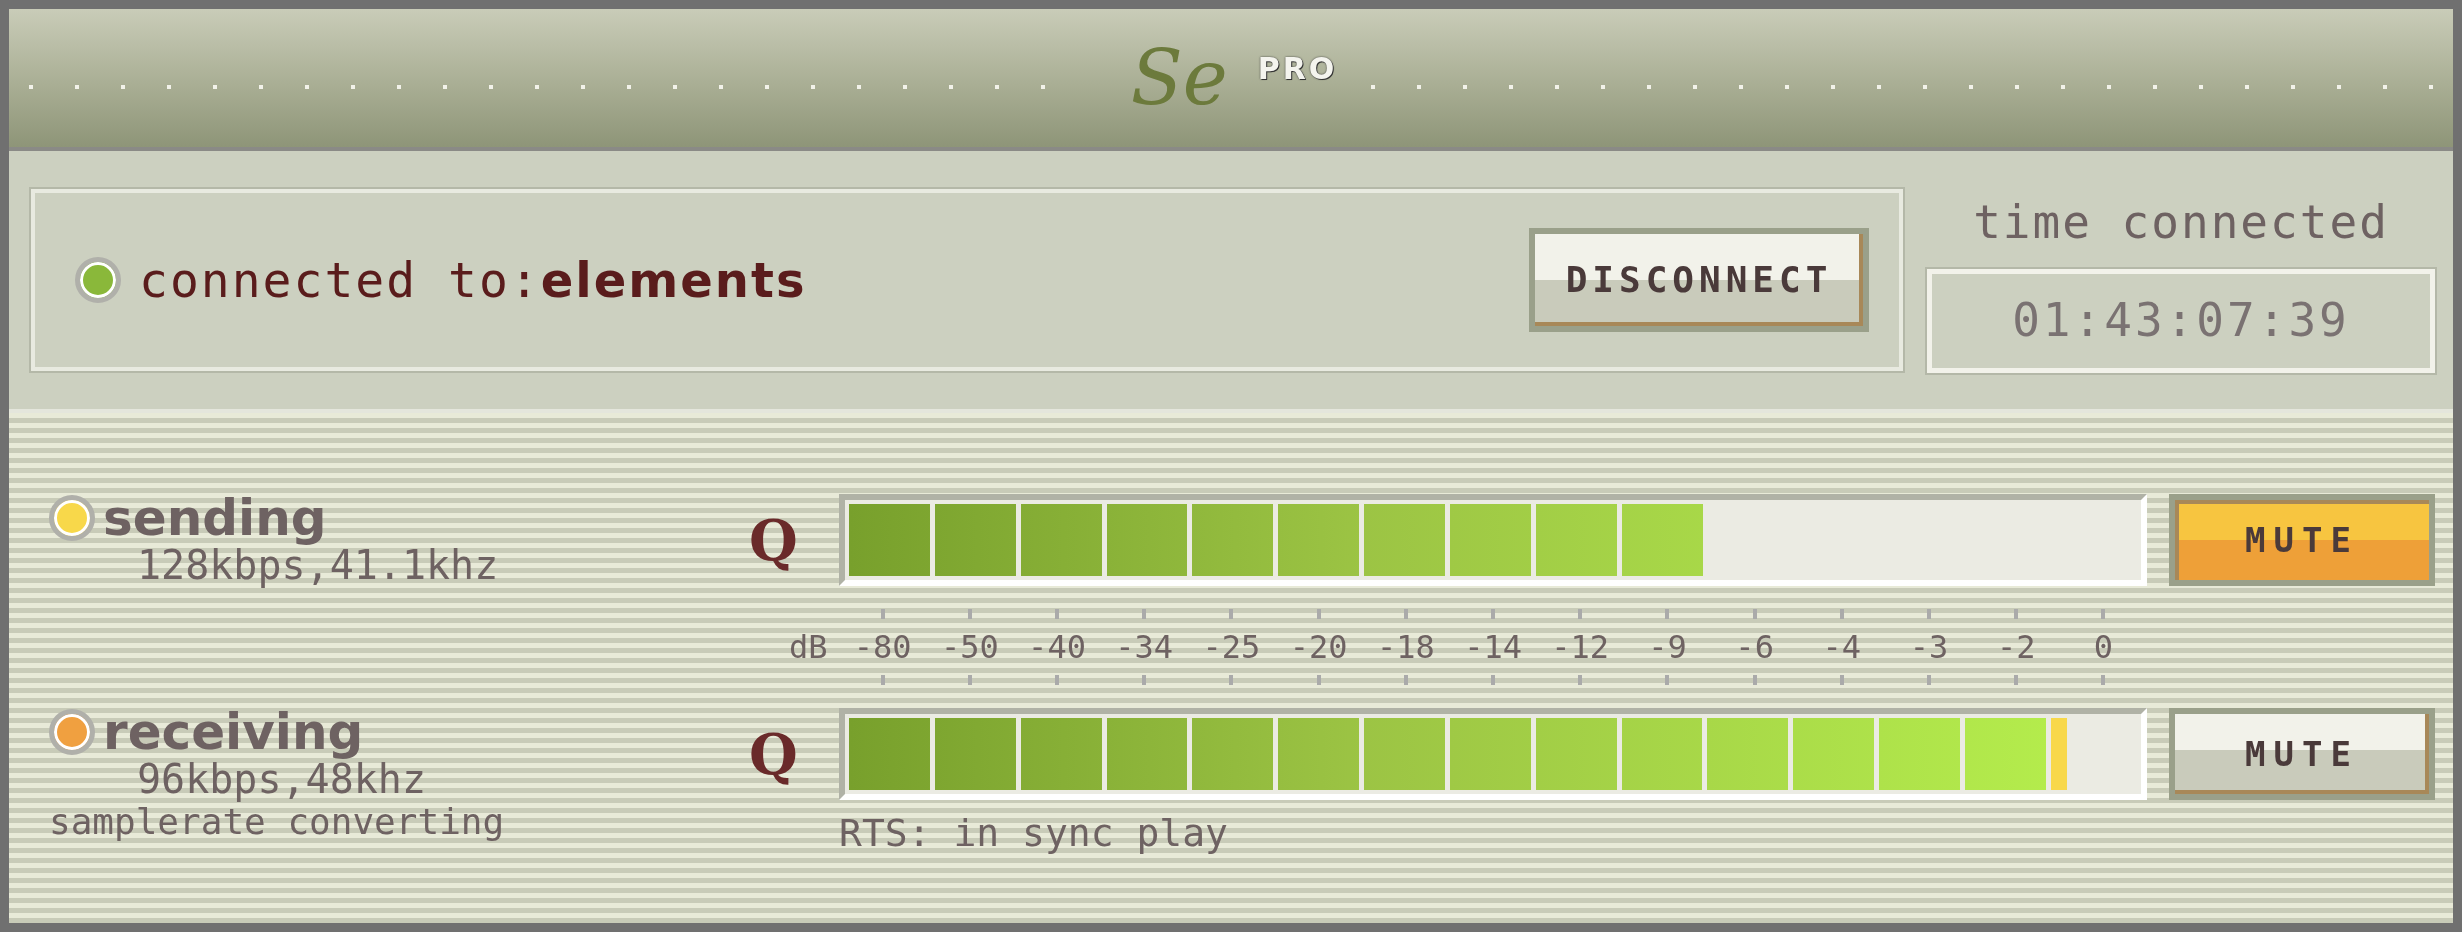 Image resolution: width=2462 pixels, height=932 pixels. What do you see at coordinates (473, 280) in the screenshot?
I see `connection-status: connected to:elements` at bounding box center [473, 280].